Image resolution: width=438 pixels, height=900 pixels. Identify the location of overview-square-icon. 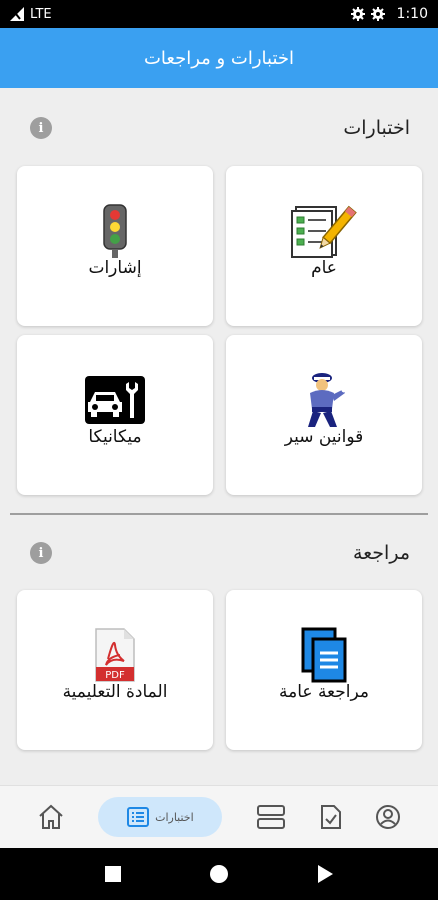
(113, 874).